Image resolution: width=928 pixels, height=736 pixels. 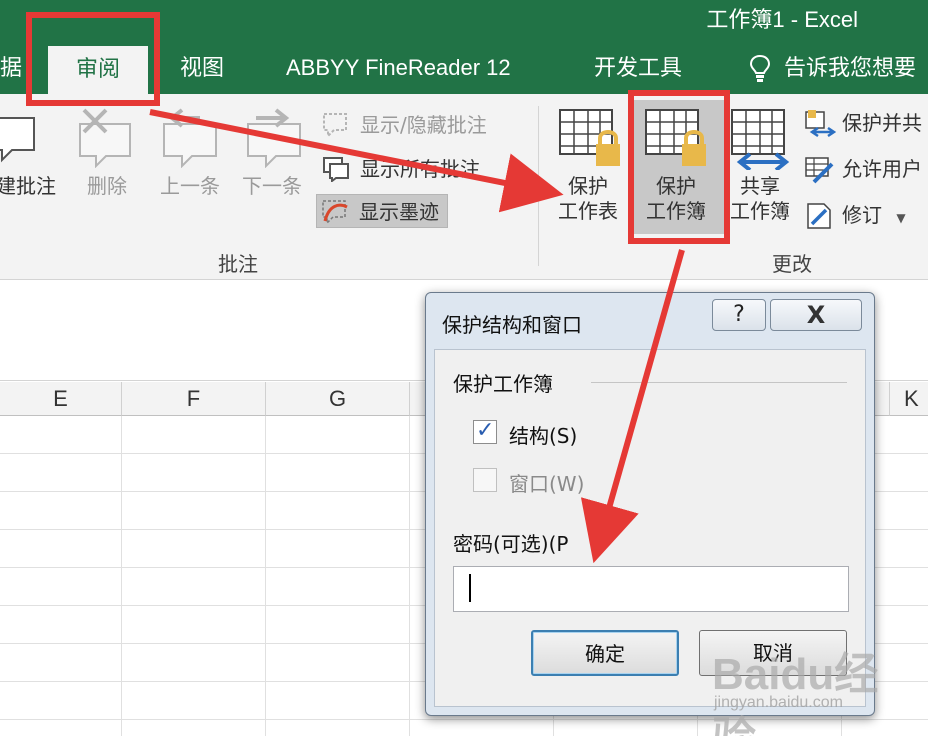 I want to click on ok-button: 确定, so click(x=605, y=653).